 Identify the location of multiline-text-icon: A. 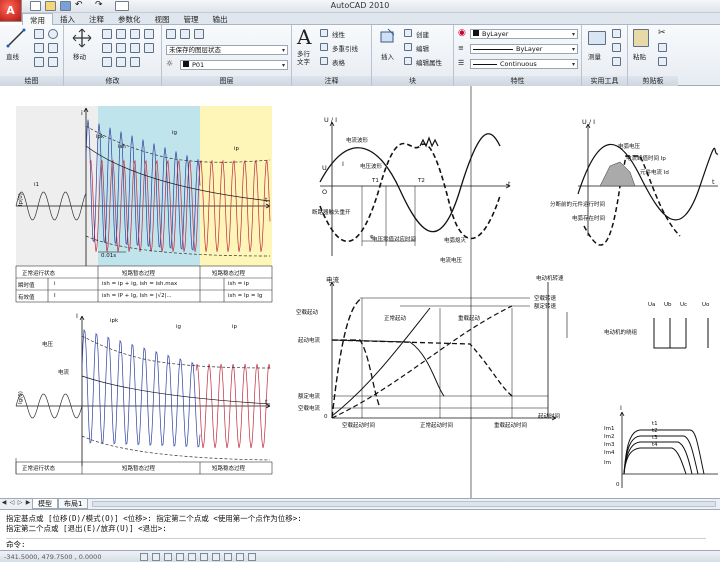
(304, 37).